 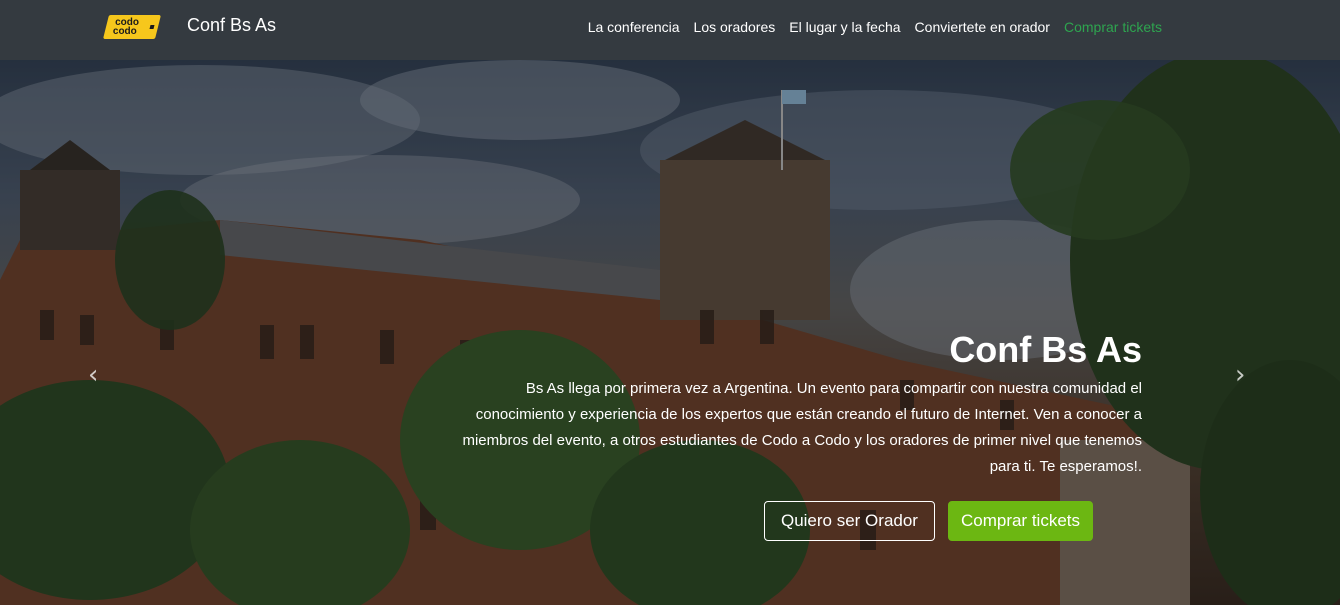 What do you see at coordinates (132, 27) in the screenshot?
I see `codo-a-codo-logo: codo codo` at bounding box center [132, 27].